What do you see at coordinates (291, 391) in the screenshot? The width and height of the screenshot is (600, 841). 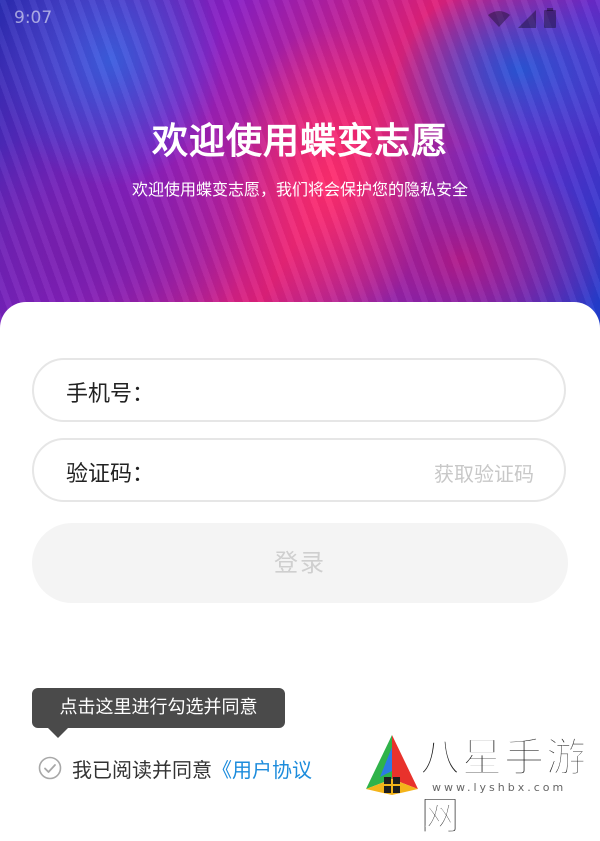 I see `phone-input` at bounding box center [291, 391].